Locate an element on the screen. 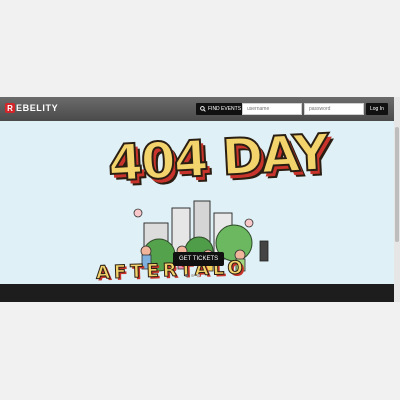 Image resolution: width=400 pixels, height=400 pixels. brand-logo: R EBELITY is located at coordinates (31, 108).